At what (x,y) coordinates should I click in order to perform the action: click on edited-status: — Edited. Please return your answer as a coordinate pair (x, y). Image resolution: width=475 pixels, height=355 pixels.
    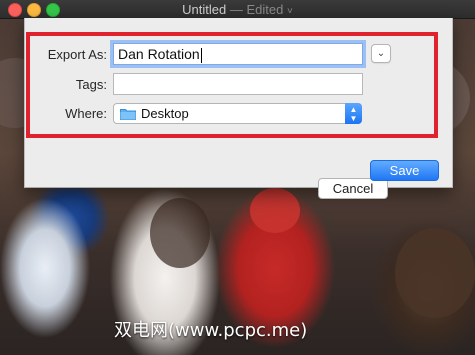
    Looking at the image, I should click on (255, 9).